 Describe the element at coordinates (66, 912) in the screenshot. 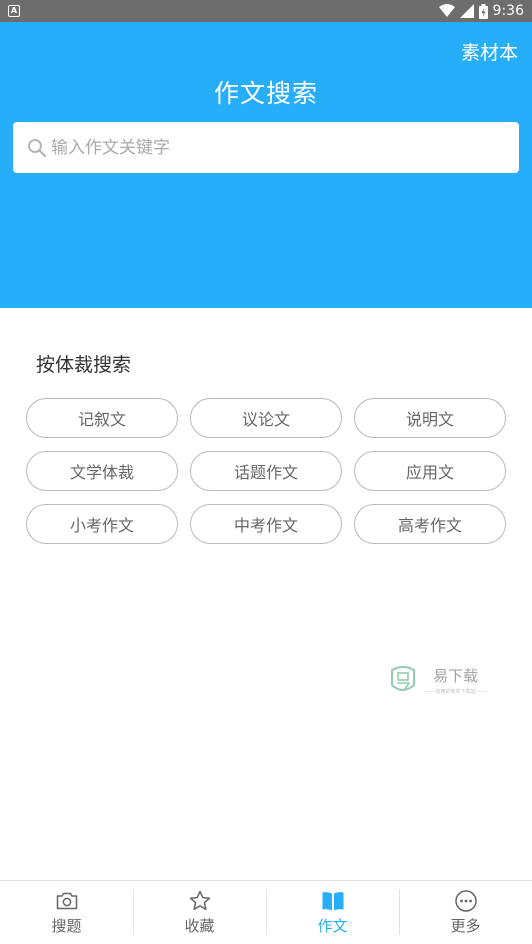

I see `tab-search-question: 搜题` at that location.